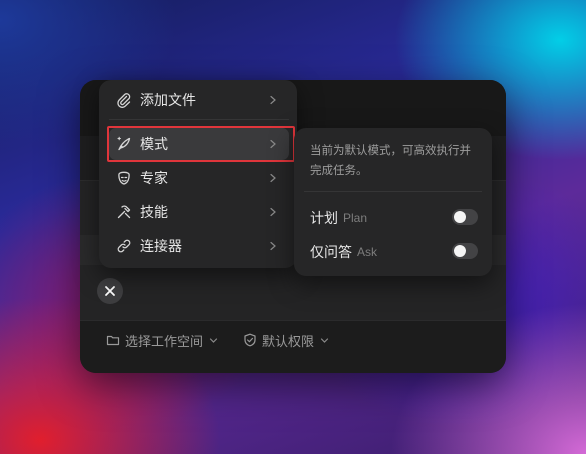 Image resolution: width=586 pixels, height=454 pixels. Describe the element at coordinates (394, 252) in the screenshot. I see `mode-option-ask: 仅问答 Ask` at that location.